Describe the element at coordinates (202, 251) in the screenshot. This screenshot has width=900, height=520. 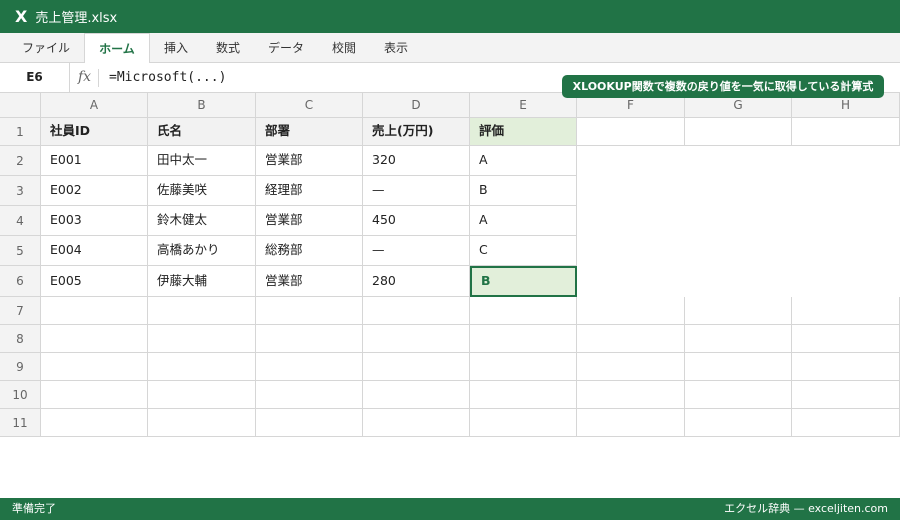
I see `data-cell: 高橋あかり` at that location.